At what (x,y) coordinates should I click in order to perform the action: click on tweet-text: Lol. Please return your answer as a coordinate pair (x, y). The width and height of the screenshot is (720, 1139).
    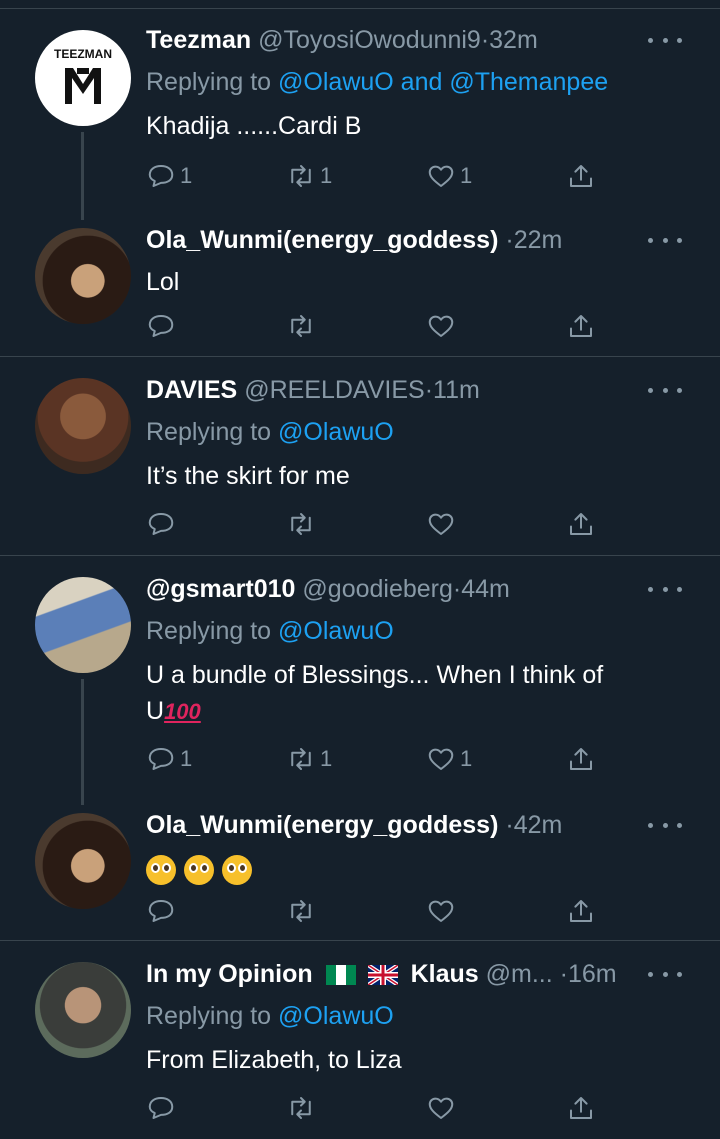
    Looking at the image, I should click on (163, 282).